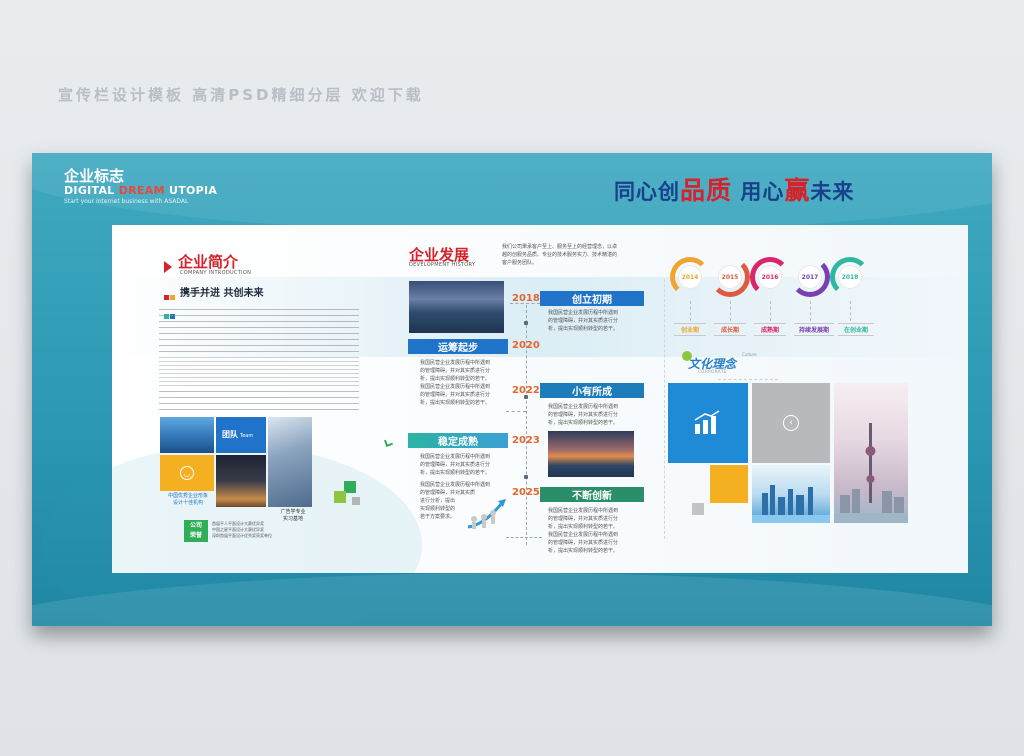 This screenshot has height=756, width=1024. What do you see at coordinates (259, 372) in the screenshot?
I see `text-lines-en` at bounding box center [259, 372].